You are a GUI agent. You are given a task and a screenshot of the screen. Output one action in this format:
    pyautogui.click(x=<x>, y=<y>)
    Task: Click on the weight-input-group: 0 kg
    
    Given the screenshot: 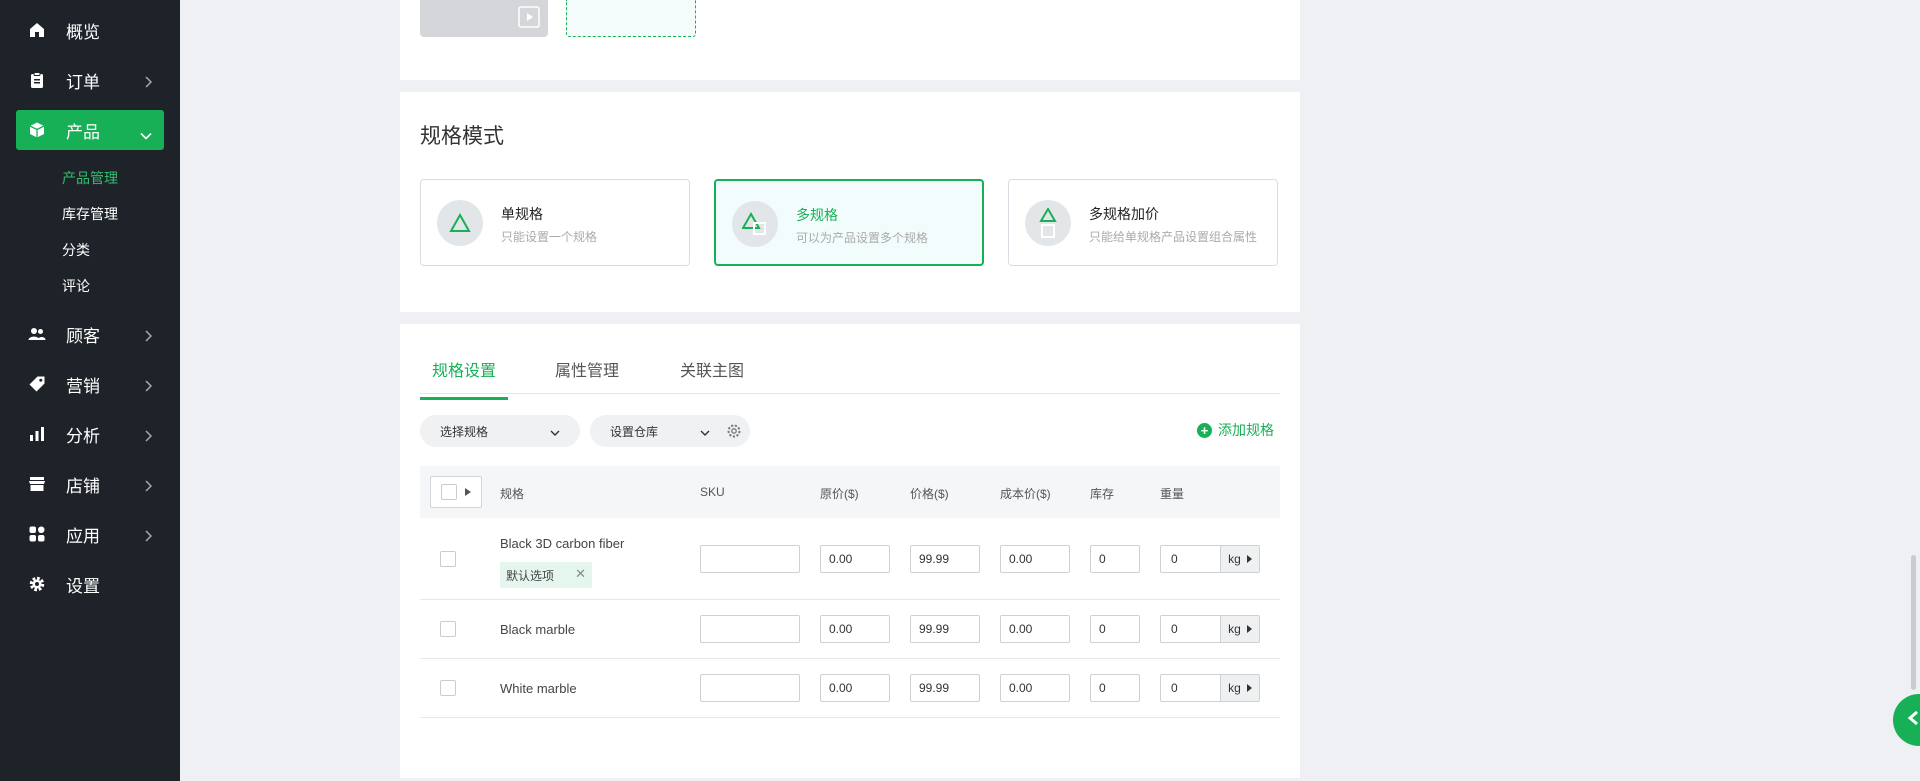 What is the action you would take?
    pyautogui.click(x=1210, y=629)
    